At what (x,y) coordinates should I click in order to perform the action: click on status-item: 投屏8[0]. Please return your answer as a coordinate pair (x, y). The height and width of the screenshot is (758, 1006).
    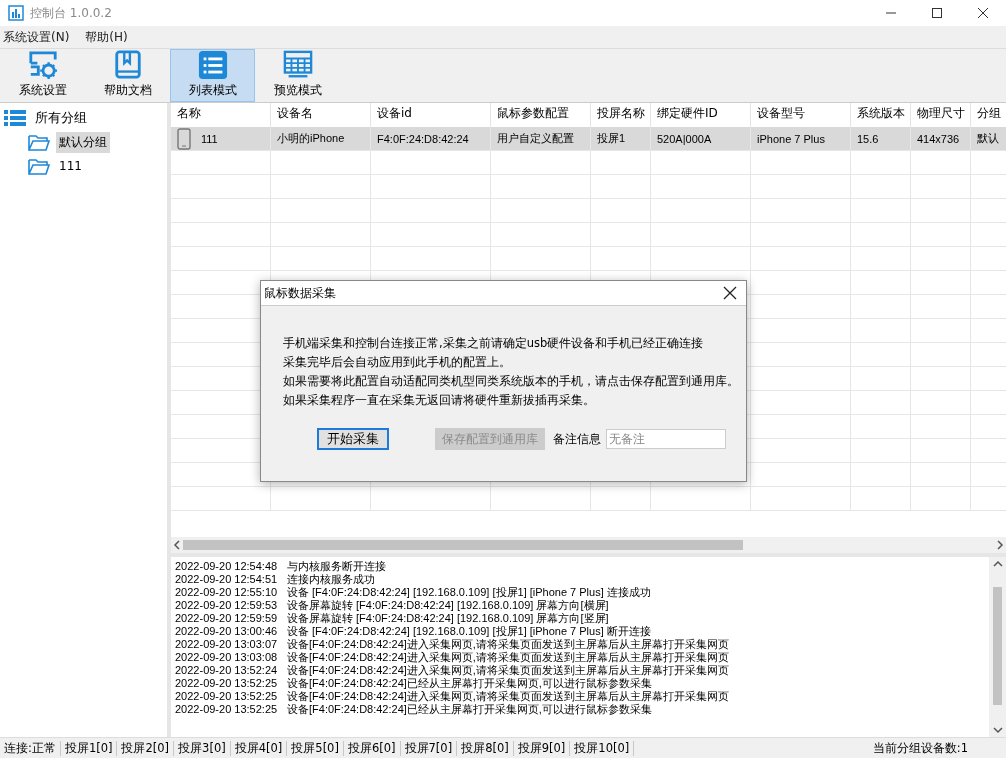
    Looking at the image, I should click on (485, 748).